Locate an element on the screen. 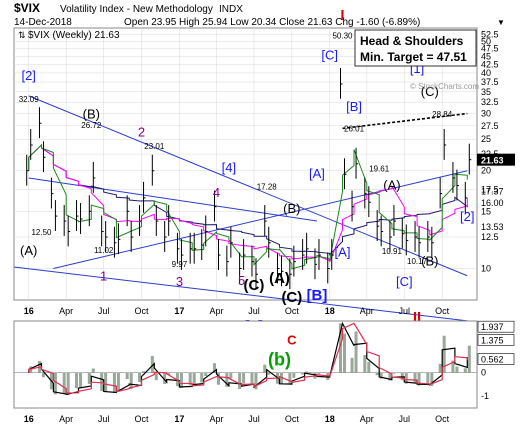 This screenshot has height=429, width=520. indicator-tick-label: 0.562 is located at coordinates (492, 360).